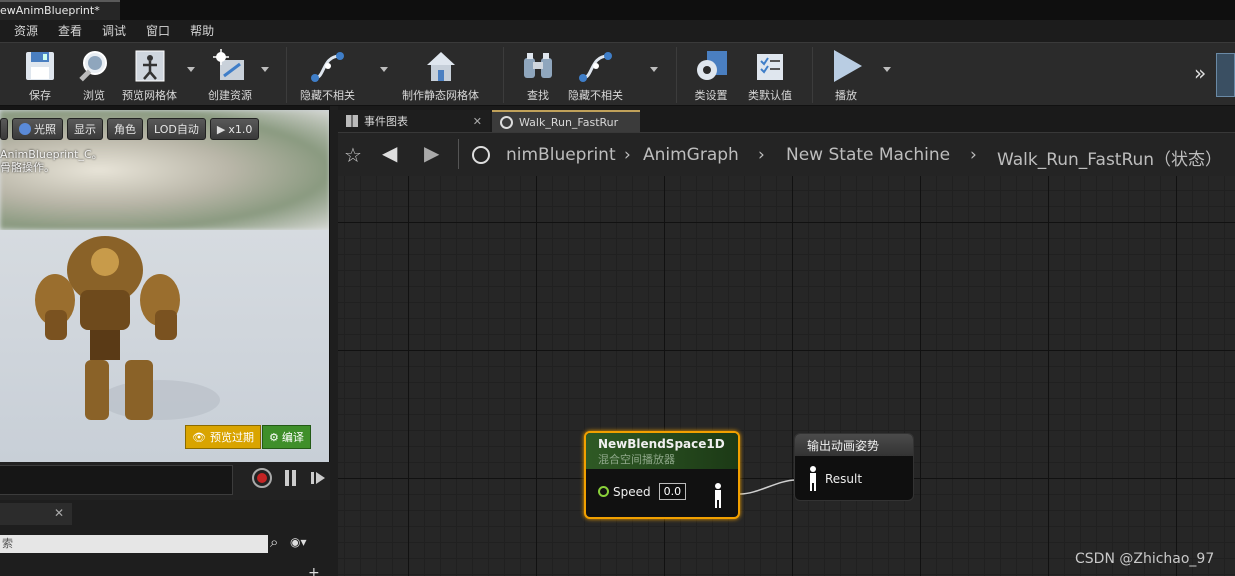  I want to click on favorite-star-icon: ☆, so click(353, 155).